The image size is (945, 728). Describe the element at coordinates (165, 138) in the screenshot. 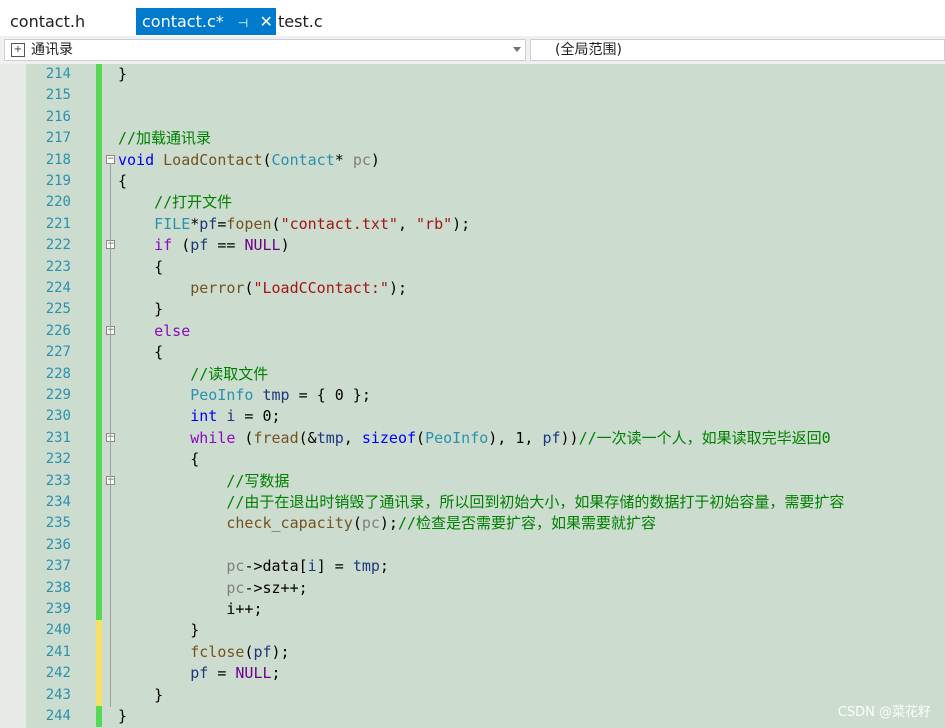

I see `code-text: //加载通讯录` at that location.